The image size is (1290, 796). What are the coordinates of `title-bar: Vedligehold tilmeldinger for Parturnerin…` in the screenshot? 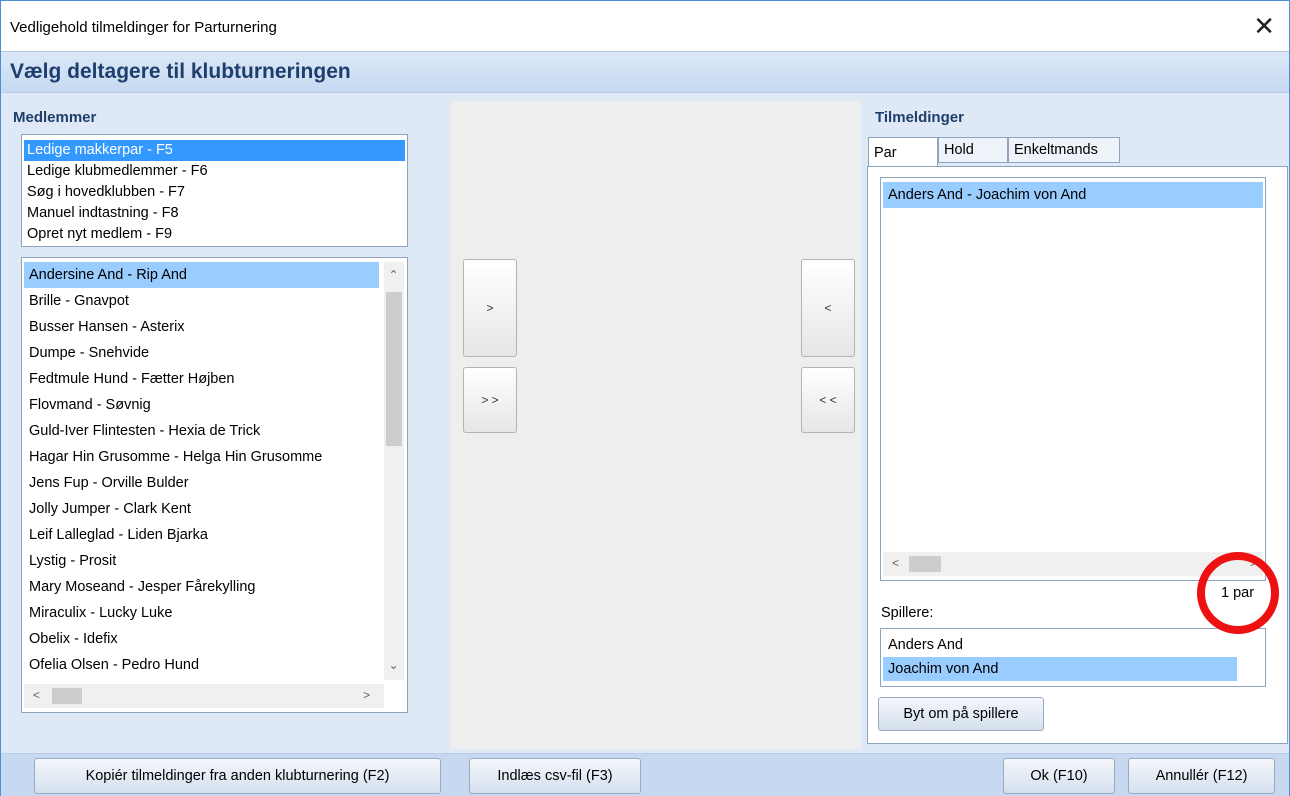 It's located at (645, 26).